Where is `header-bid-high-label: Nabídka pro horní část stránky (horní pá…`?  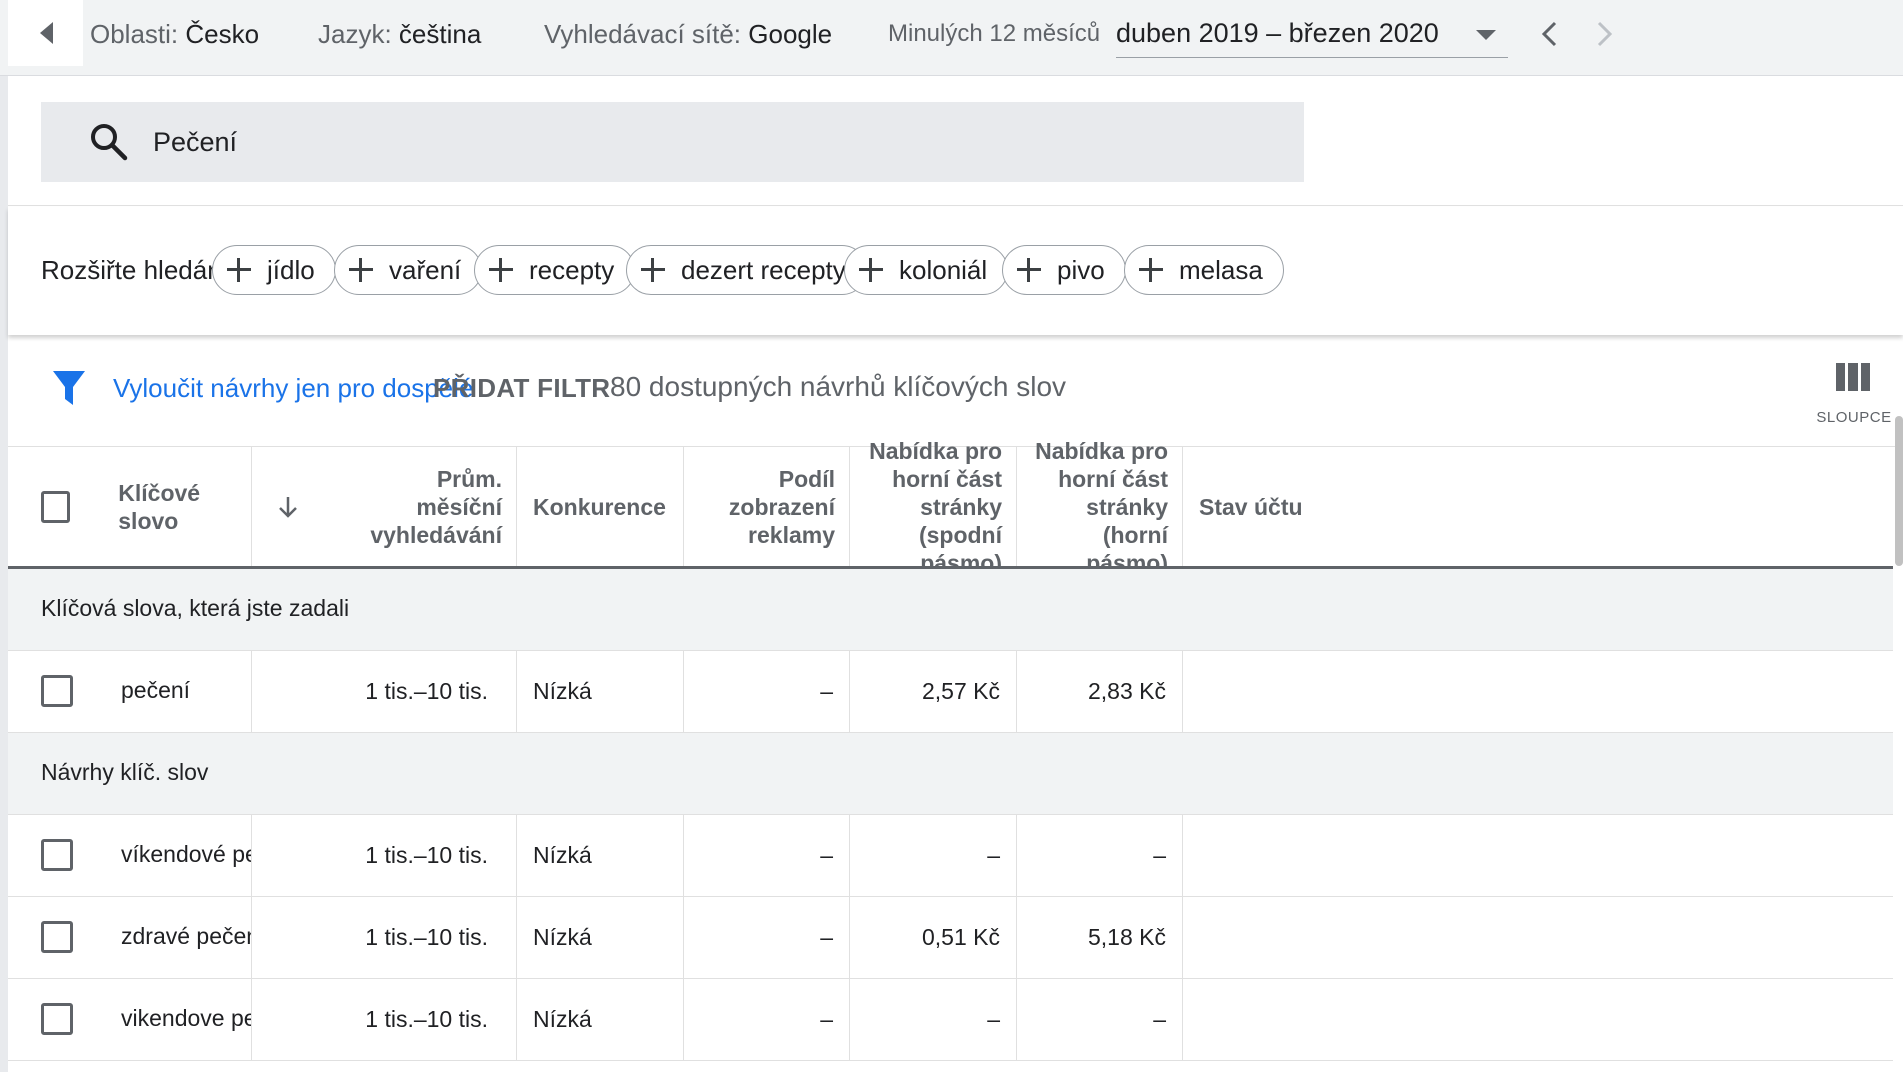
header-bid-high-label: Nabídka pro horní část stránky (horní pá… is located at coordinates (1101, 506).